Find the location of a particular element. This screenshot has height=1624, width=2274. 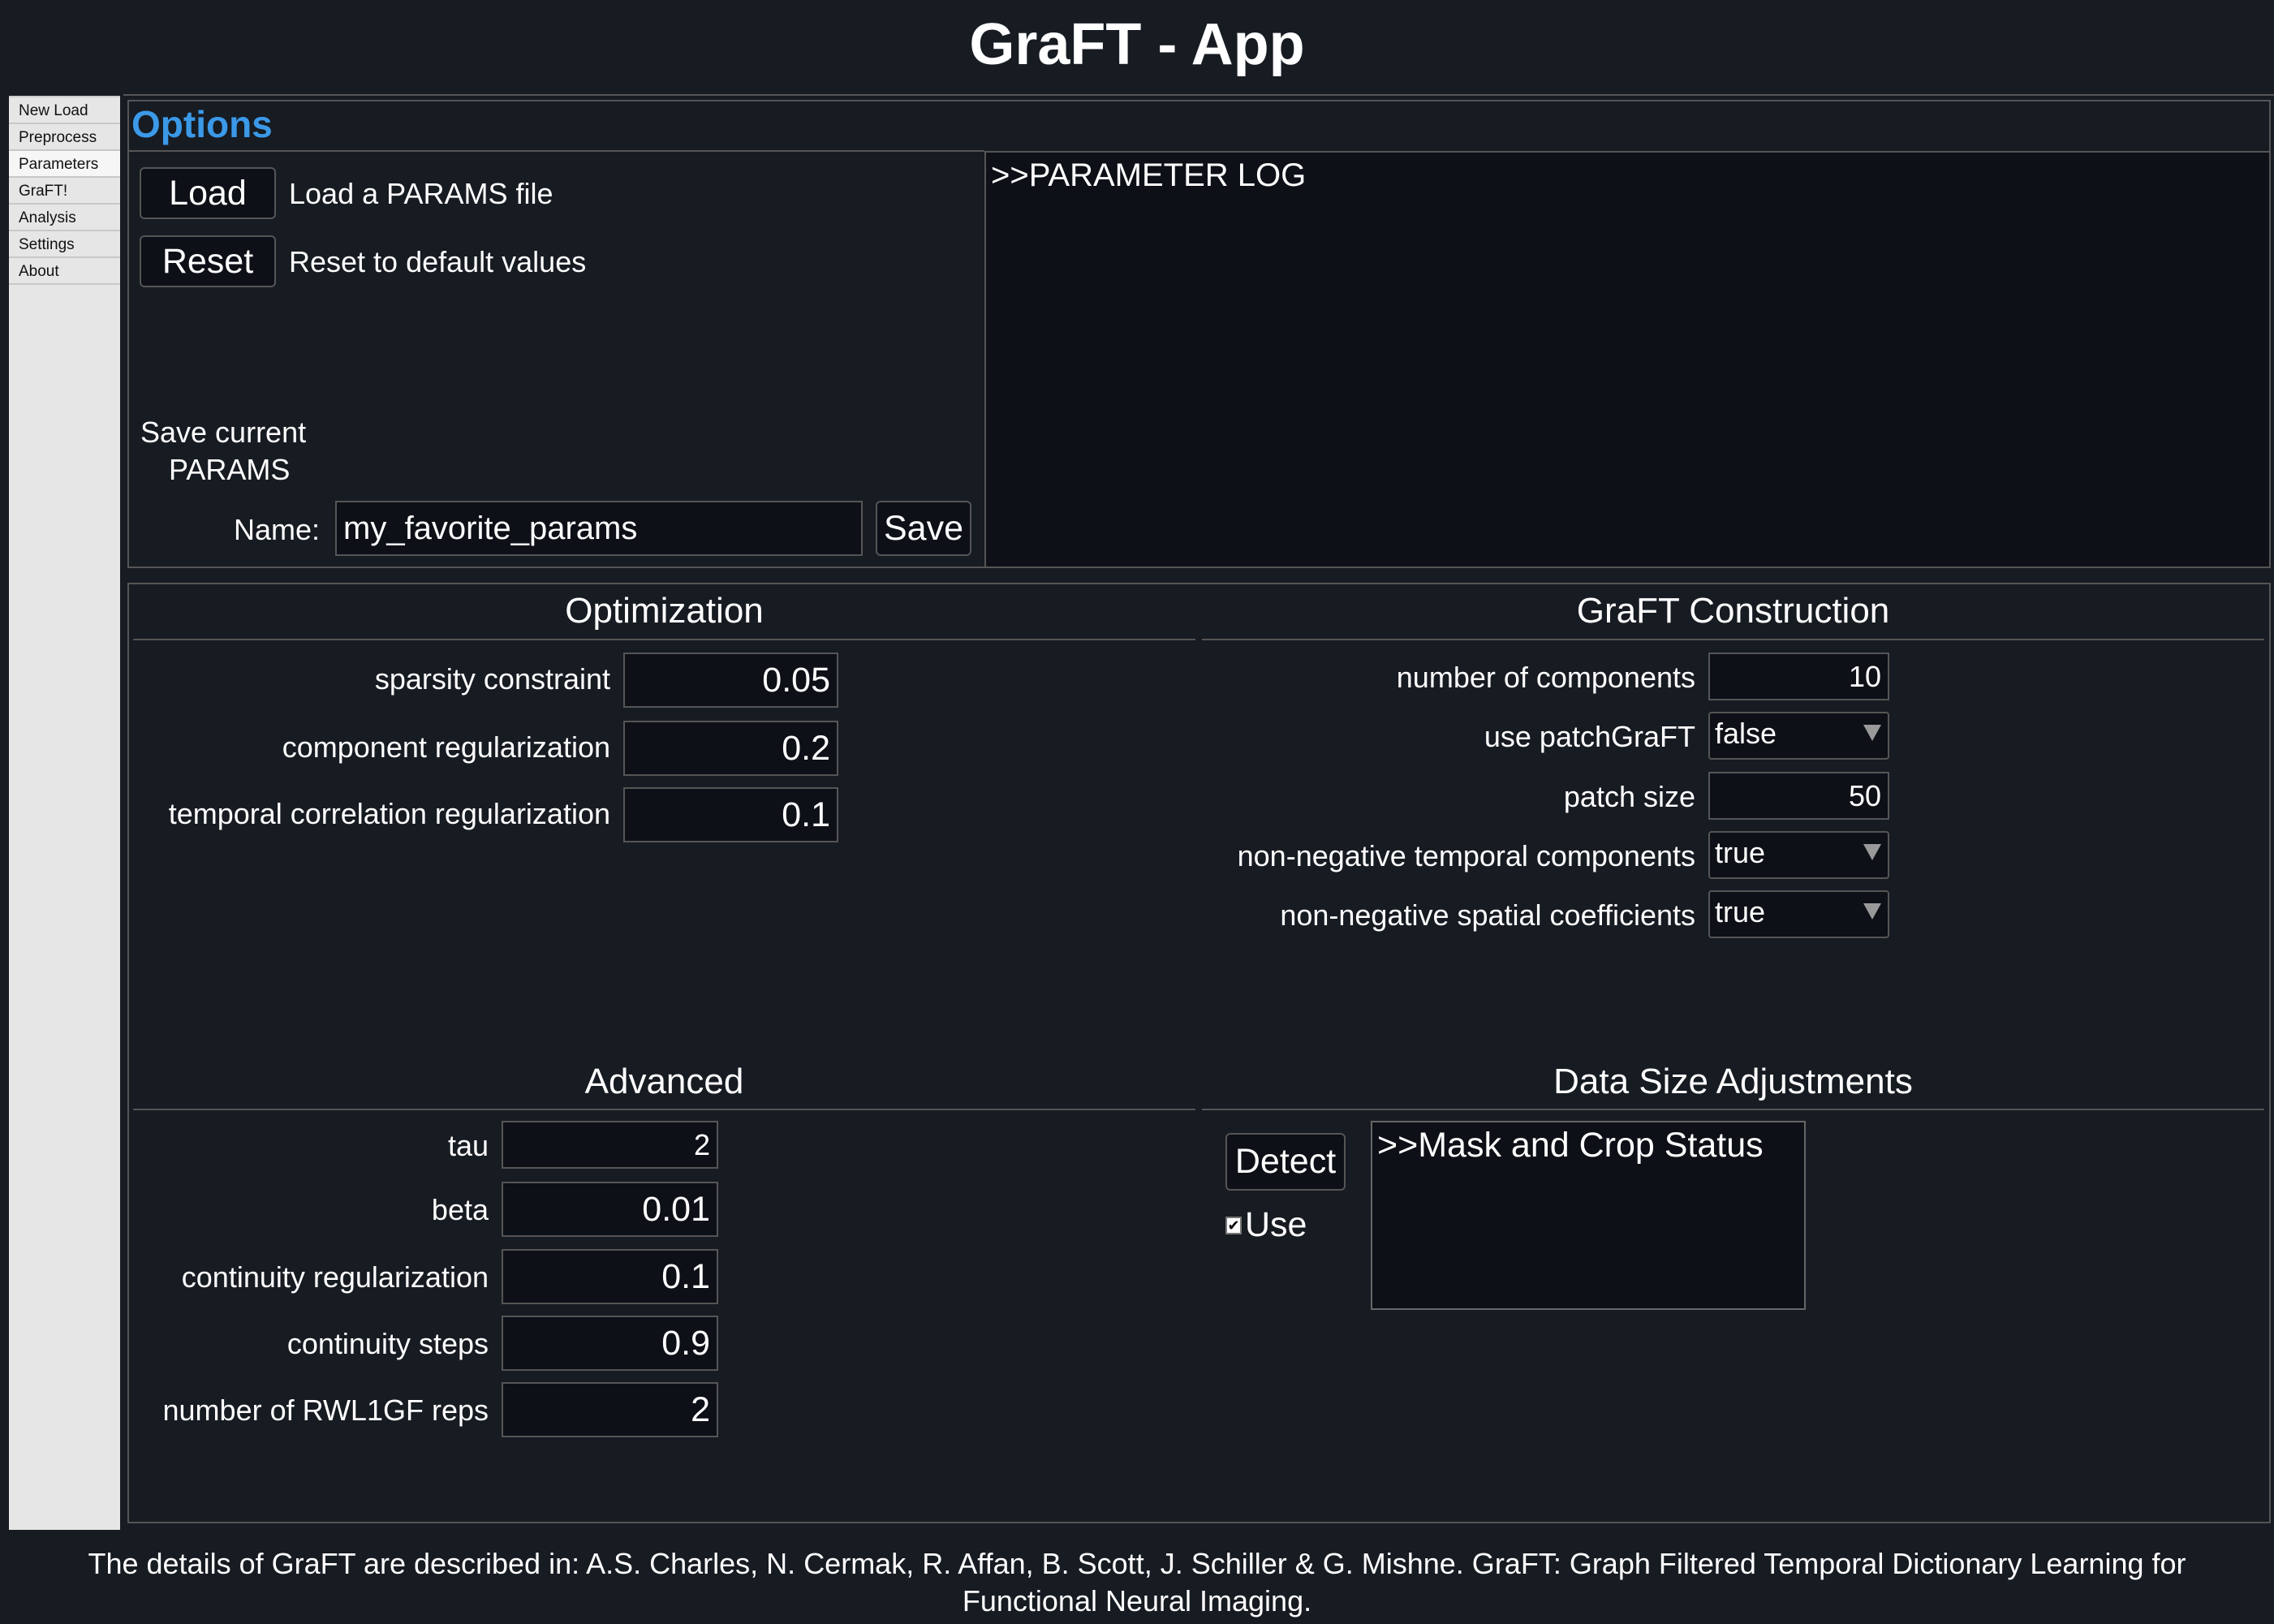

component-regularization-input is located at coordinates (730, 749).